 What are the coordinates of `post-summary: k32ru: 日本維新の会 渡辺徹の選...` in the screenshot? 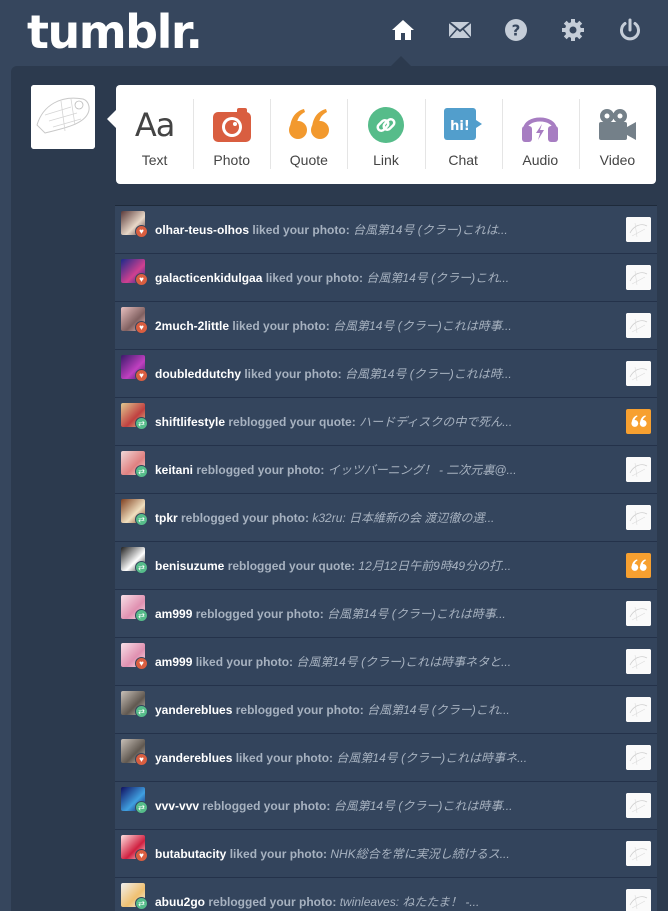 It's located at (403, 518).